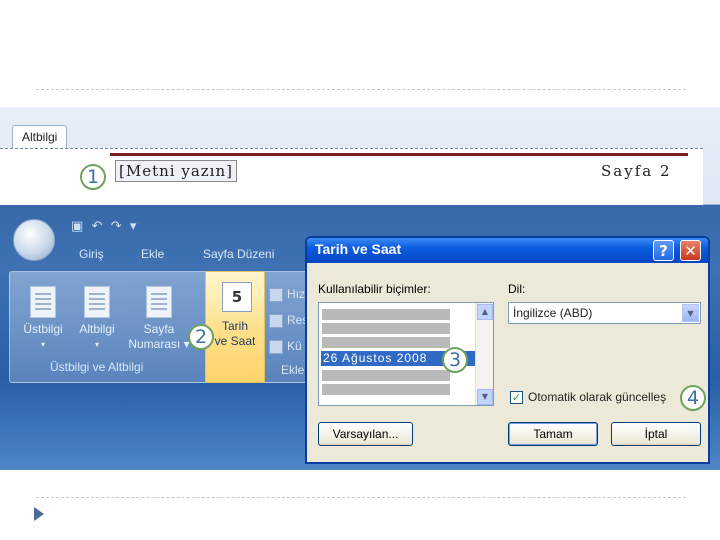 This screenshot has height=540, width=720. Describe the element at coordinates (358, 249) in the screenshot. I see `dialog-title: Tarih ve Saat` at that location.